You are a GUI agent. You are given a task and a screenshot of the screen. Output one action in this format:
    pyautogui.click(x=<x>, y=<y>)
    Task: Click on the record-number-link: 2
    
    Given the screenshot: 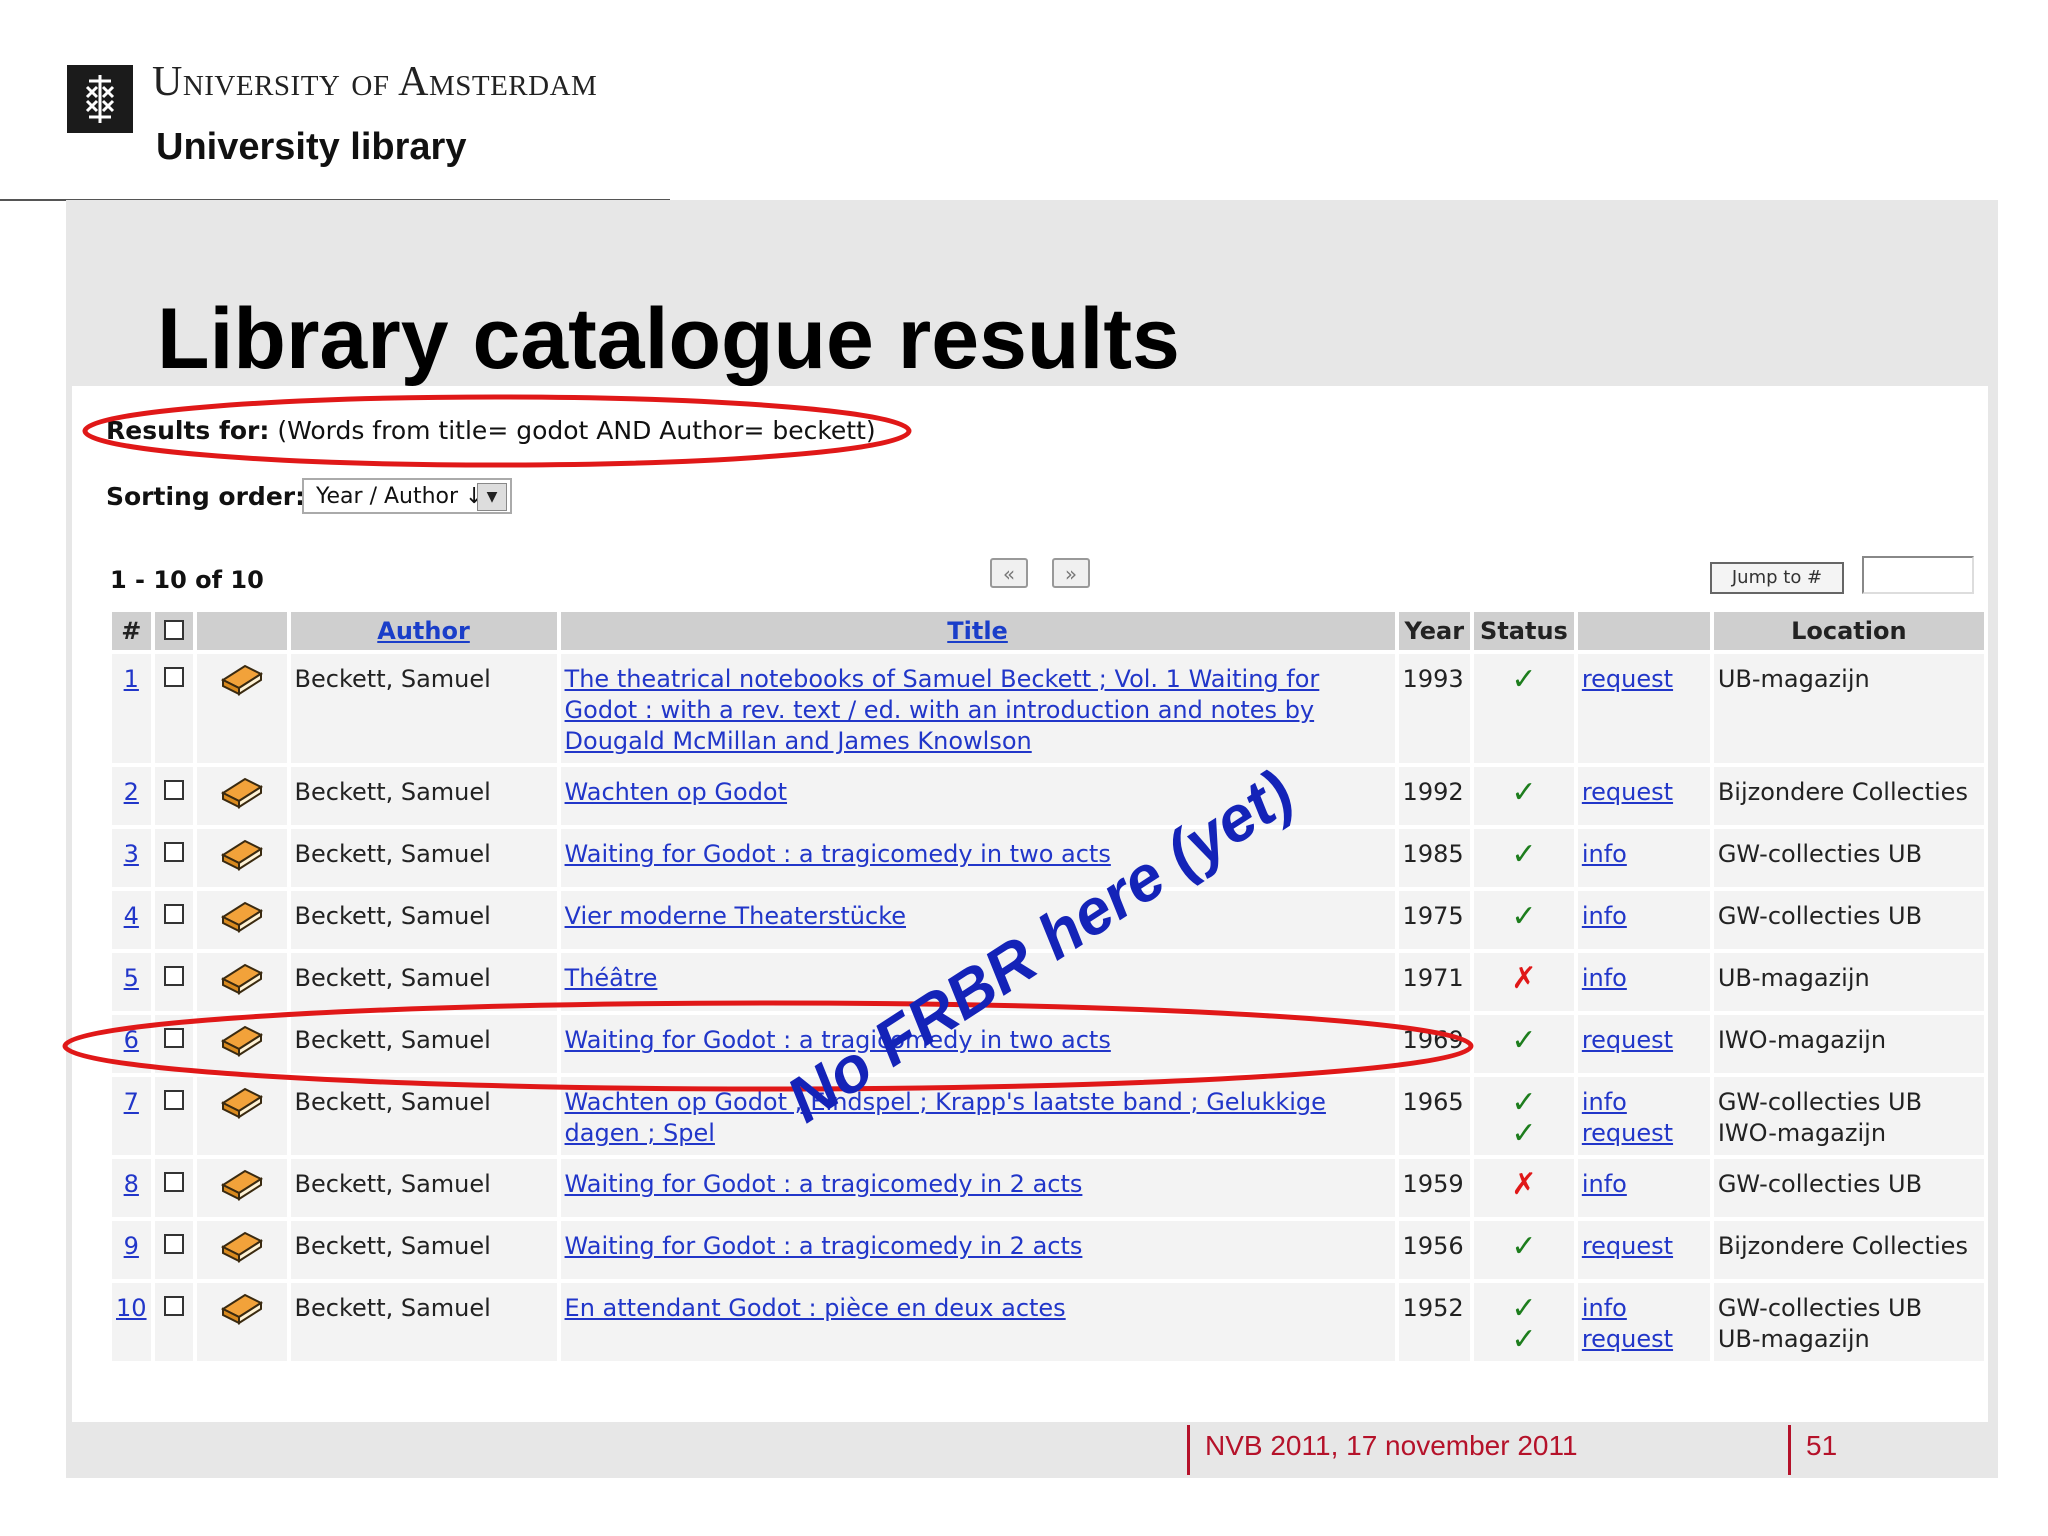 What is the action you would take?
    pyautogui.click(x=131, y=792)
    